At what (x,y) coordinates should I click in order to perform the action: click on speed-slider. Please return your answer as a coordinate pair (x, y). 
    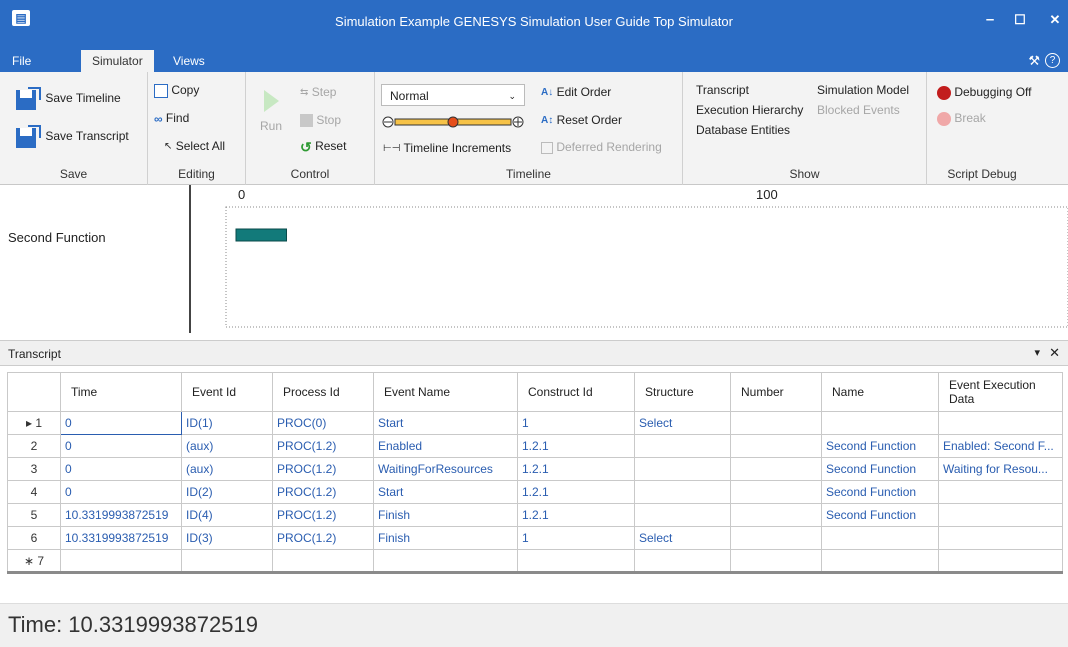
    Looking at the image, I should click on (453, 122).